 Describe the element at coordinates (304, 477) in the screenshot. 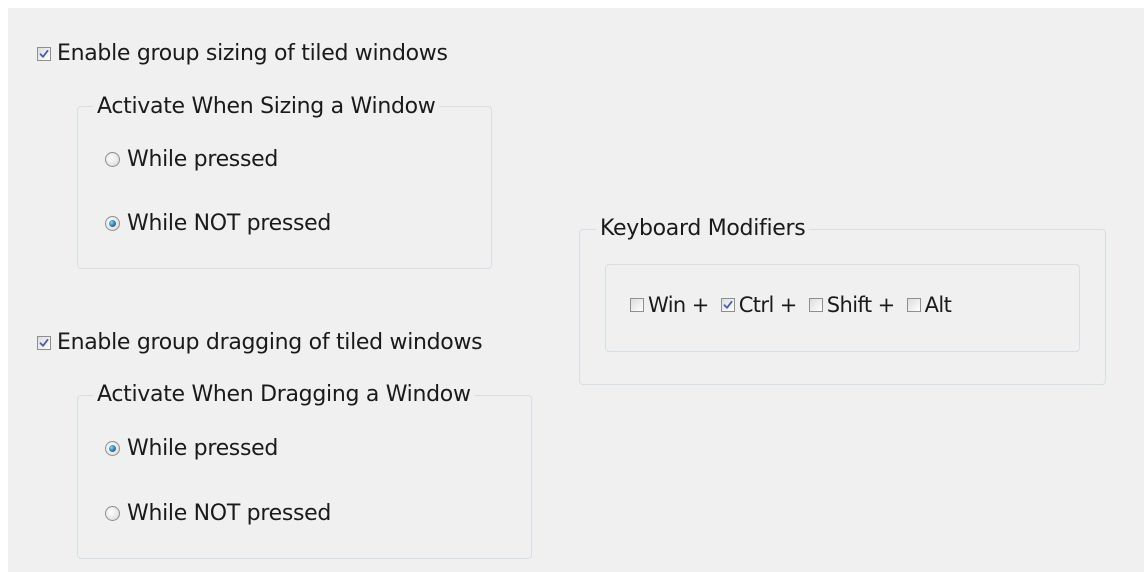

I see `activate-when-dragging-group` at that location.